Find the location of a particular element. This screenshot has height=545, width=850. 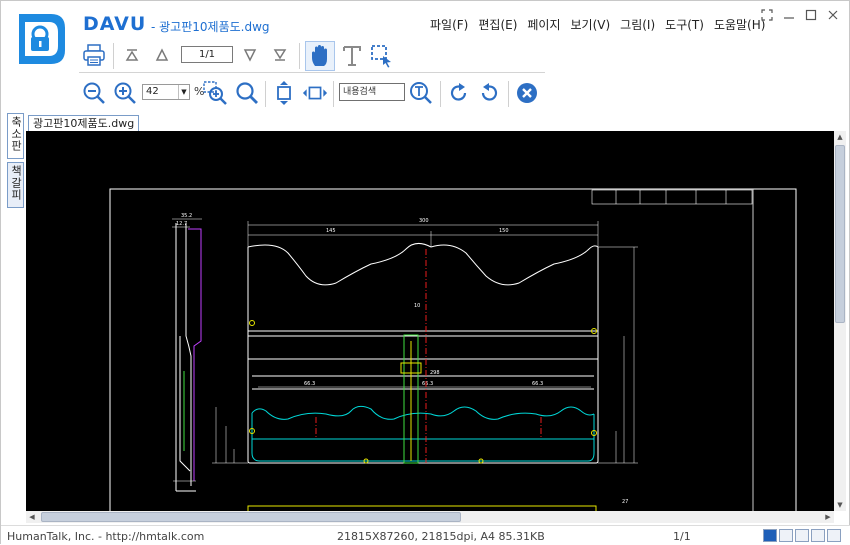

close-icon is located at coordinates (833, 15).